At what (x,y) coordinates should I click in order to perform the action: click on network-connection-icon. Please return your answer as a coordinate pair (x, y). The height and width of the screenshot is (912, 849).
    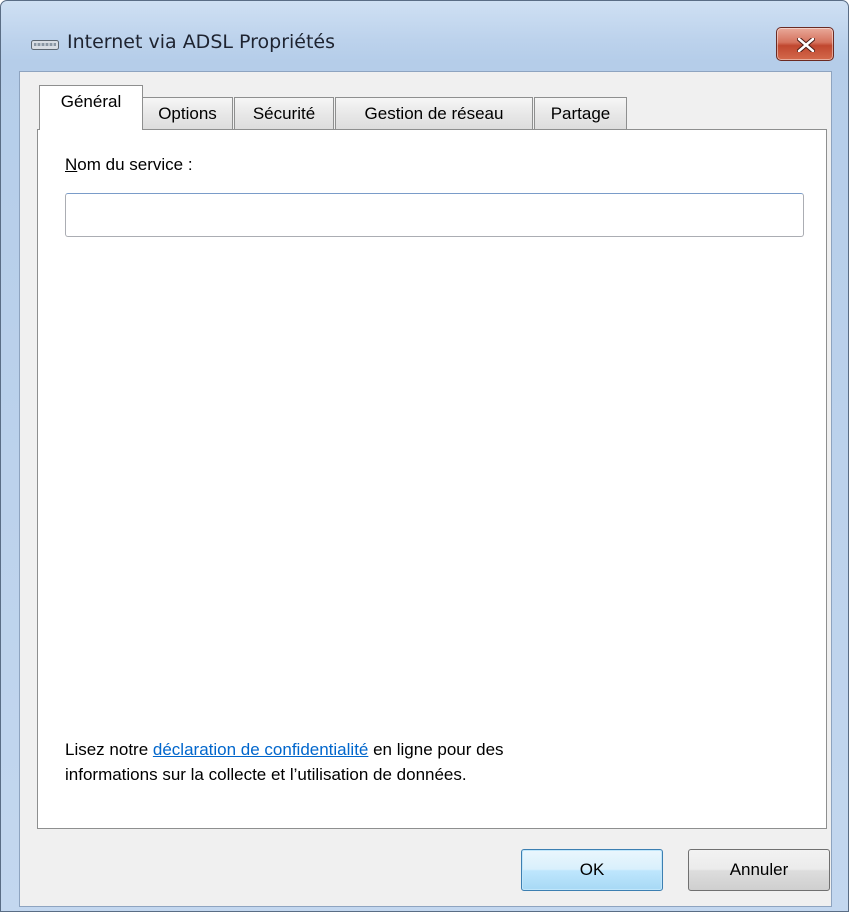
    Looking at the image, I should click on (45, 45).